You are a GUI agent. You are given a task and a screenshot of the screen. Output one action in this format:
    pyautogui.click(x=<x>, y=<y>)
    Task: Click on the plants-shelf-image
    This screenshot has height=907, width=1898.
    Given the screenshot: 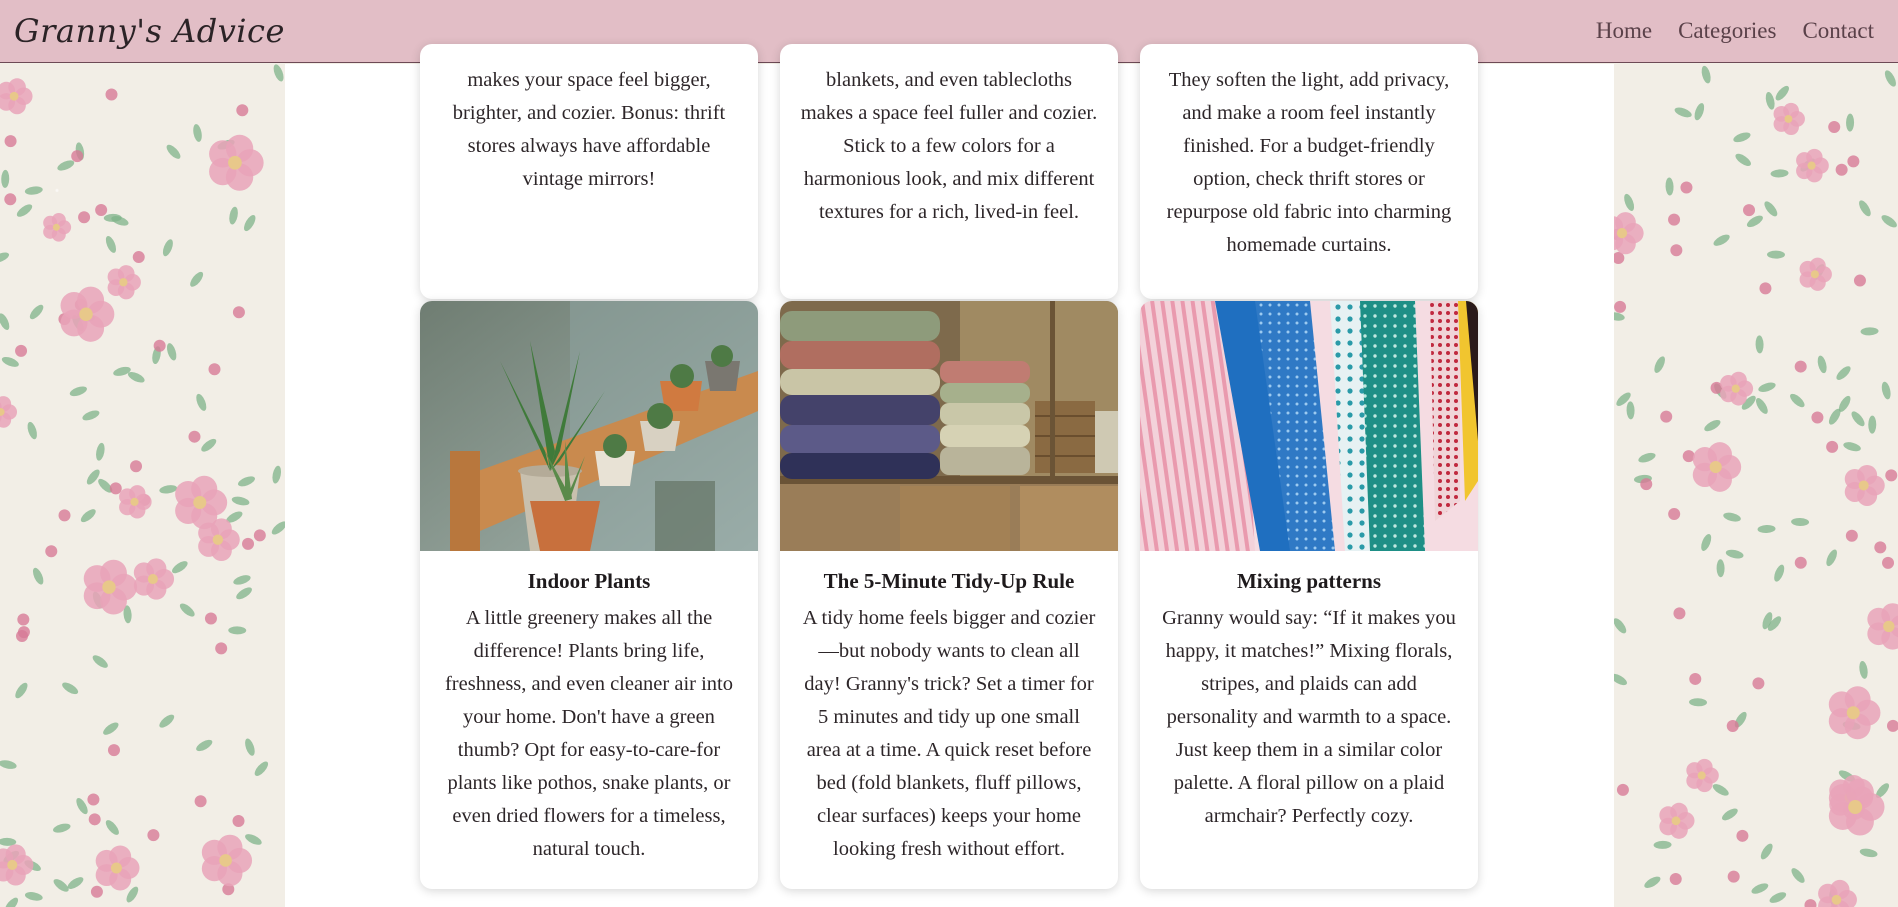 What is the action you would take?
    pyautogui.click(x=589, y=426)
    